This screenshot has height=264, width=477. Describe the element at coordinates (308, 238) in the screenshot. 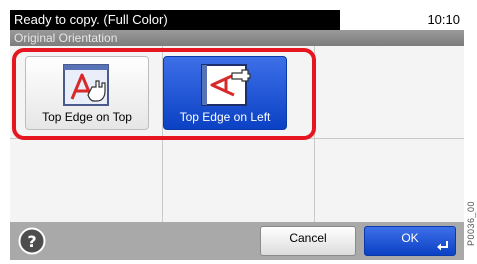

I see `cancel-label: Cancel` at that location.